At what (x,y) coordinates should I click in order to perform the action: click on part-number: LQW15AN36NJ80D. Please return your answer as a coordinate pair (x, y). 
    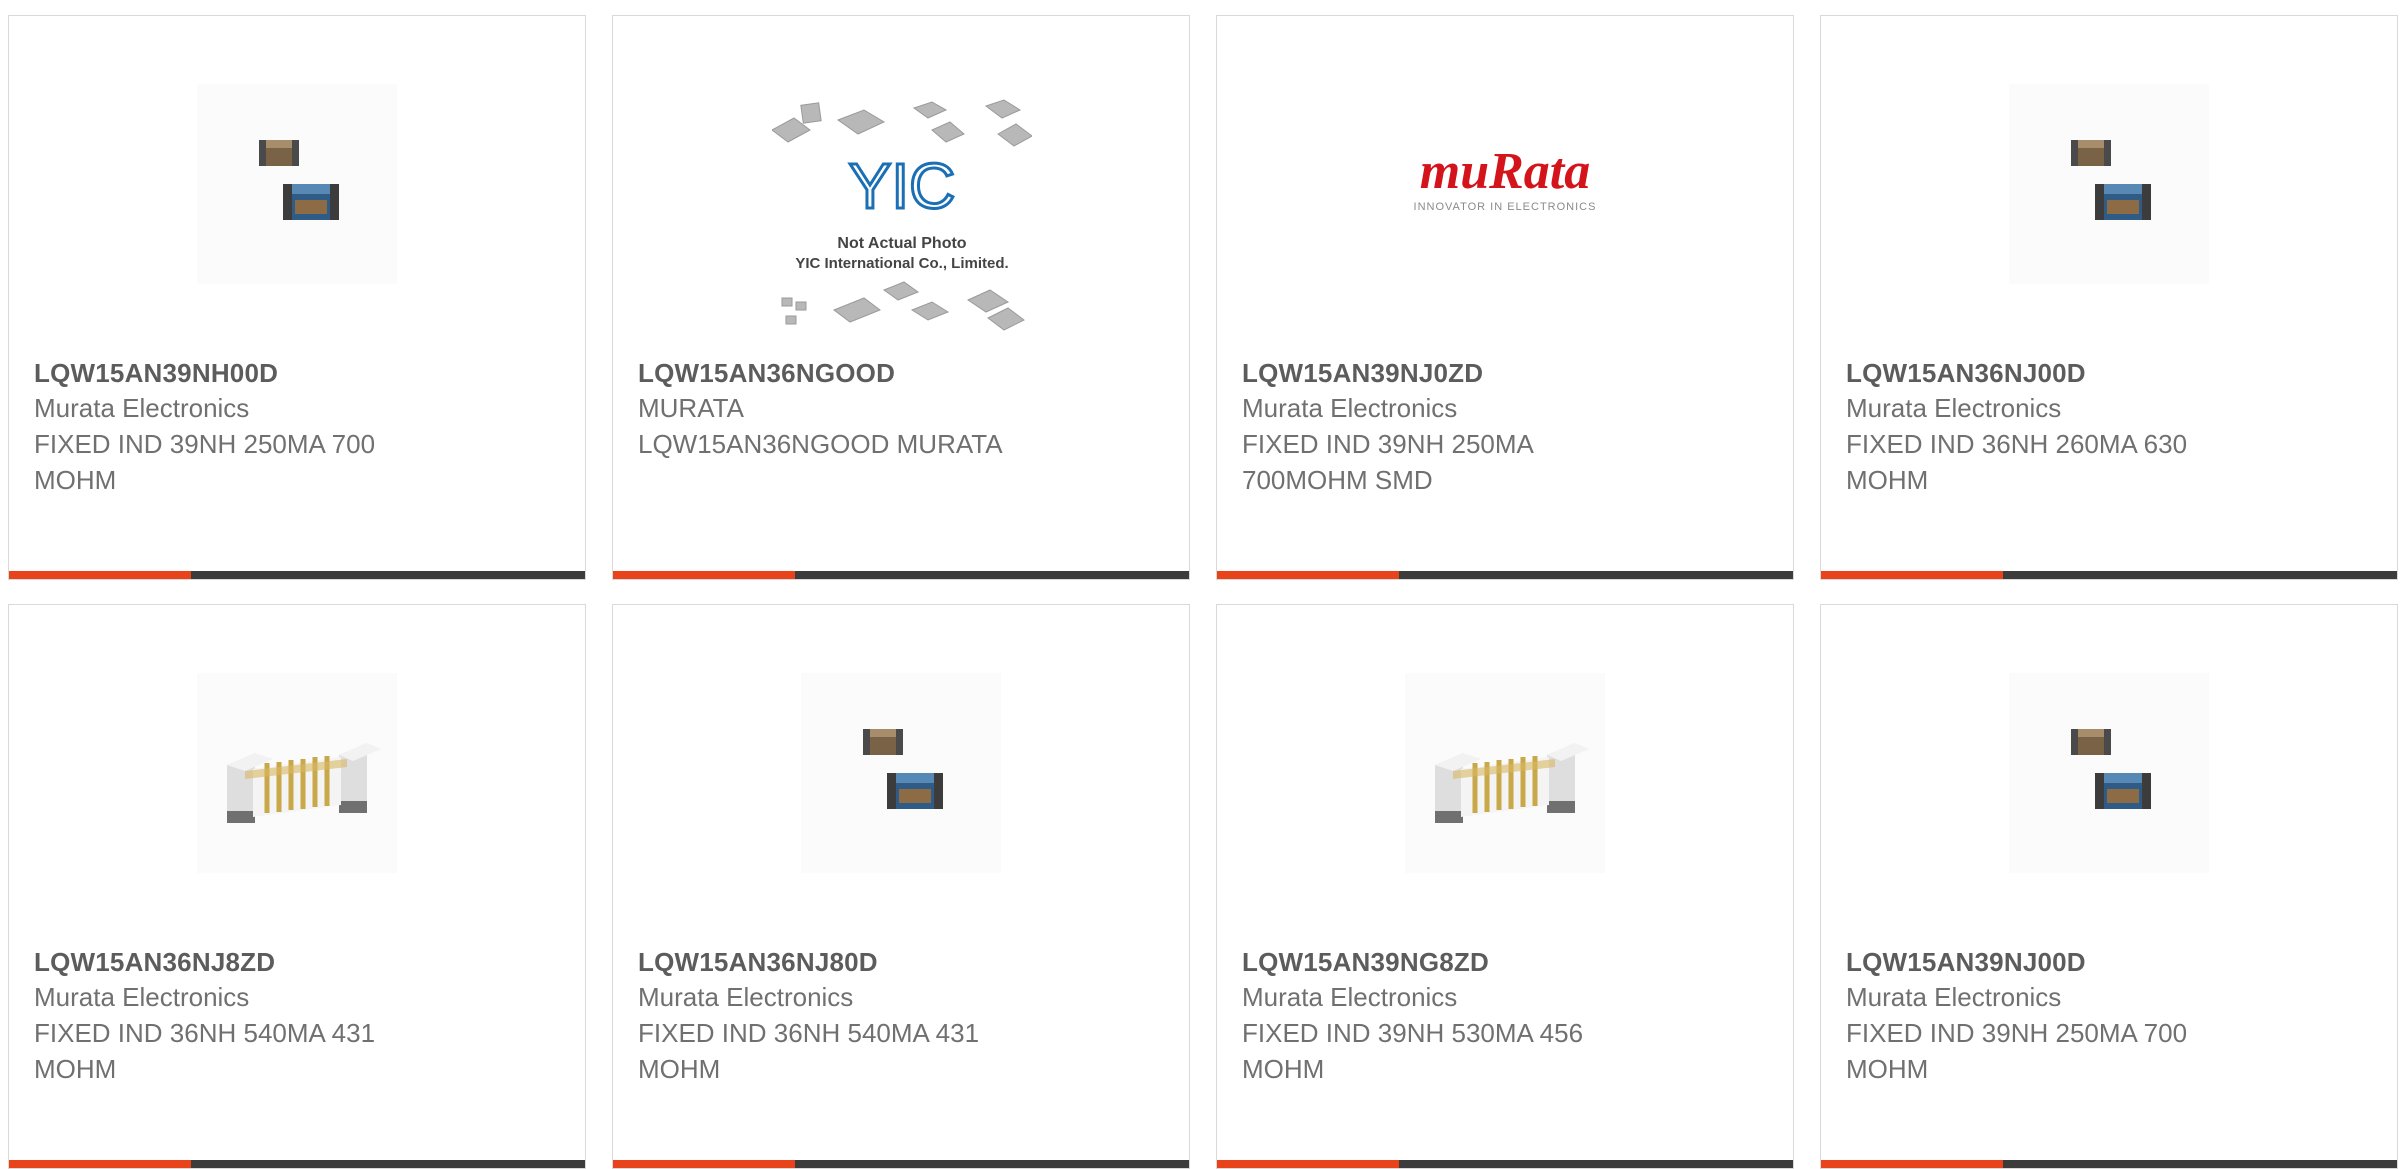
    Looking at the image, I should click on (888, 962).